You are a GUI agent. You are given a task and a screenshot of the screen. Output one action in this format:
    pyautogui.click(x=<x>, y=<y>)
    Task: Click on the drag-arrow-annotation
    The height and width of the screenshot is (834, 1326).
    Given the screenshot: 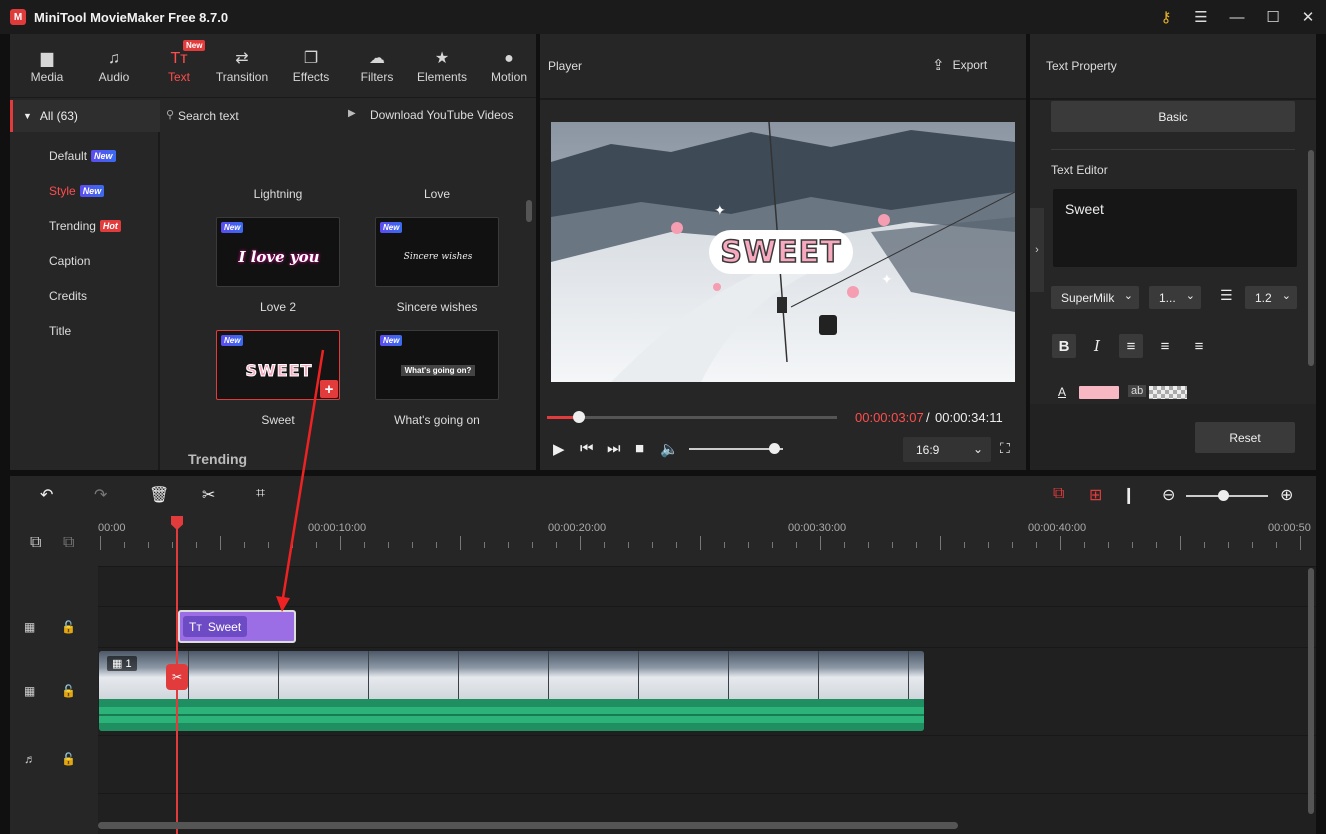 What is the action you would take?
    pyautogui.click(x=300, y=480)
    